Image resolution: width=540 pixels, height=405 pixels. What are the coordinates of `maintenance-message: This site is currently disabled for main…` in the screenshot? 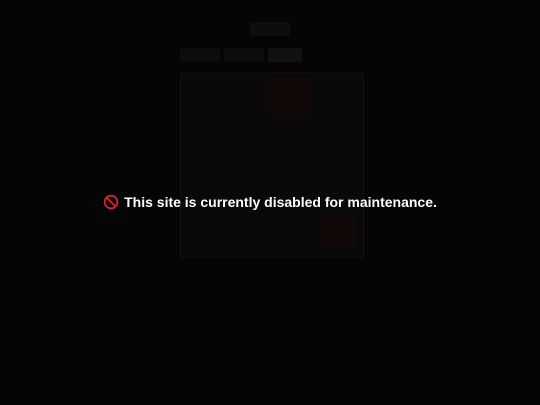 It's located at (270, 202).